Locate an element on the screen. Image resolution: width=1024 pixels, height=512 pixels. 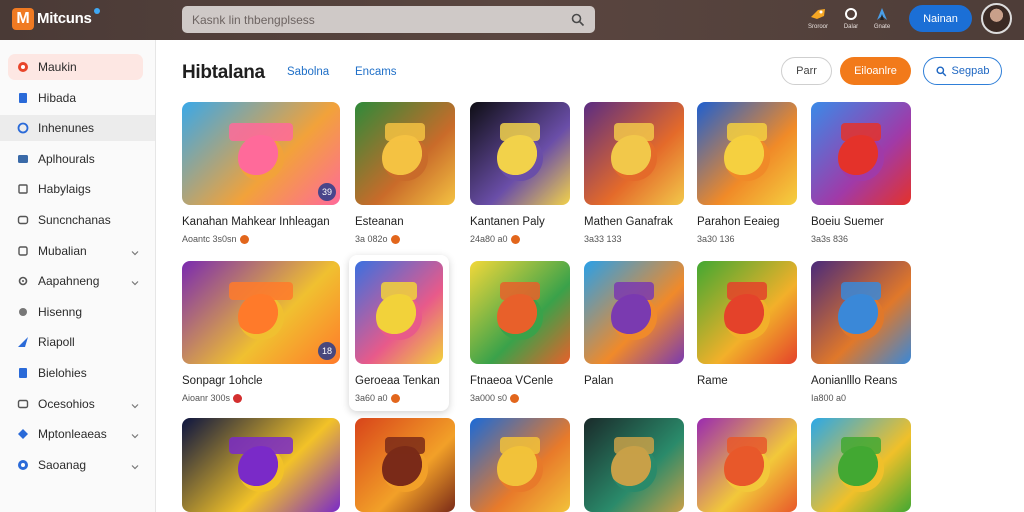
sidebar-item: Saoanag is located at coordinates (75, 465).